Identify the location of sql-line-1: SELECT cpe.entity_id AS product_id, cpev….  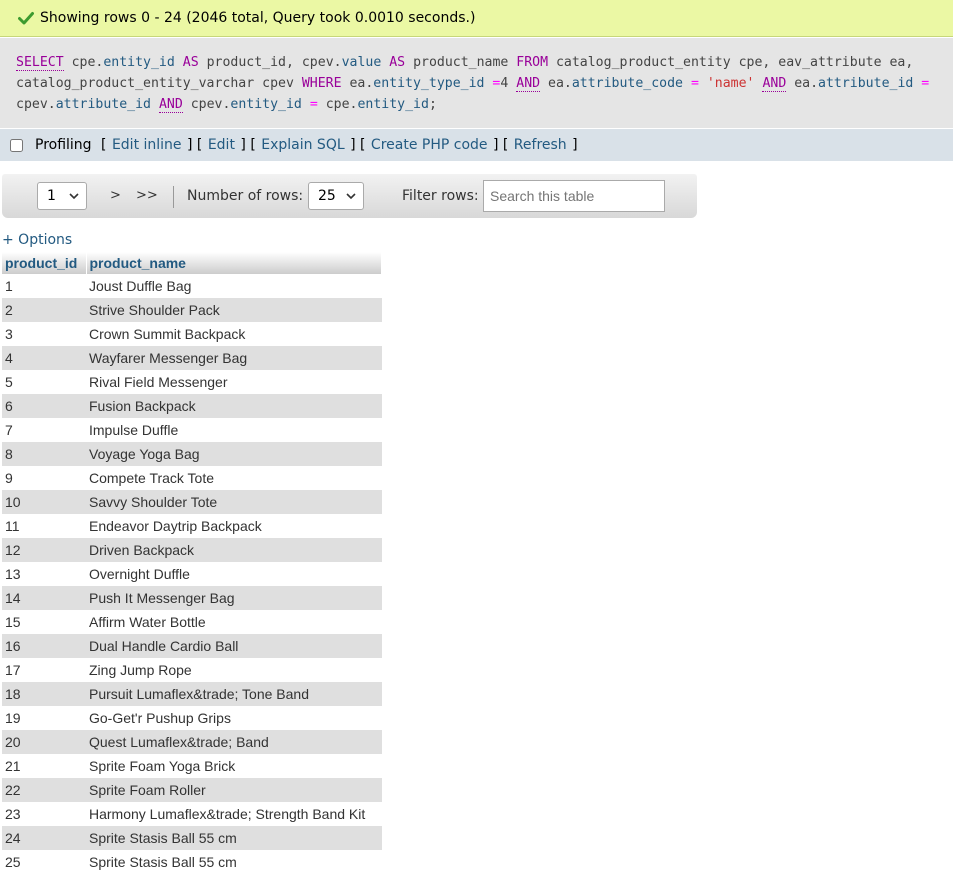
(476, 62).